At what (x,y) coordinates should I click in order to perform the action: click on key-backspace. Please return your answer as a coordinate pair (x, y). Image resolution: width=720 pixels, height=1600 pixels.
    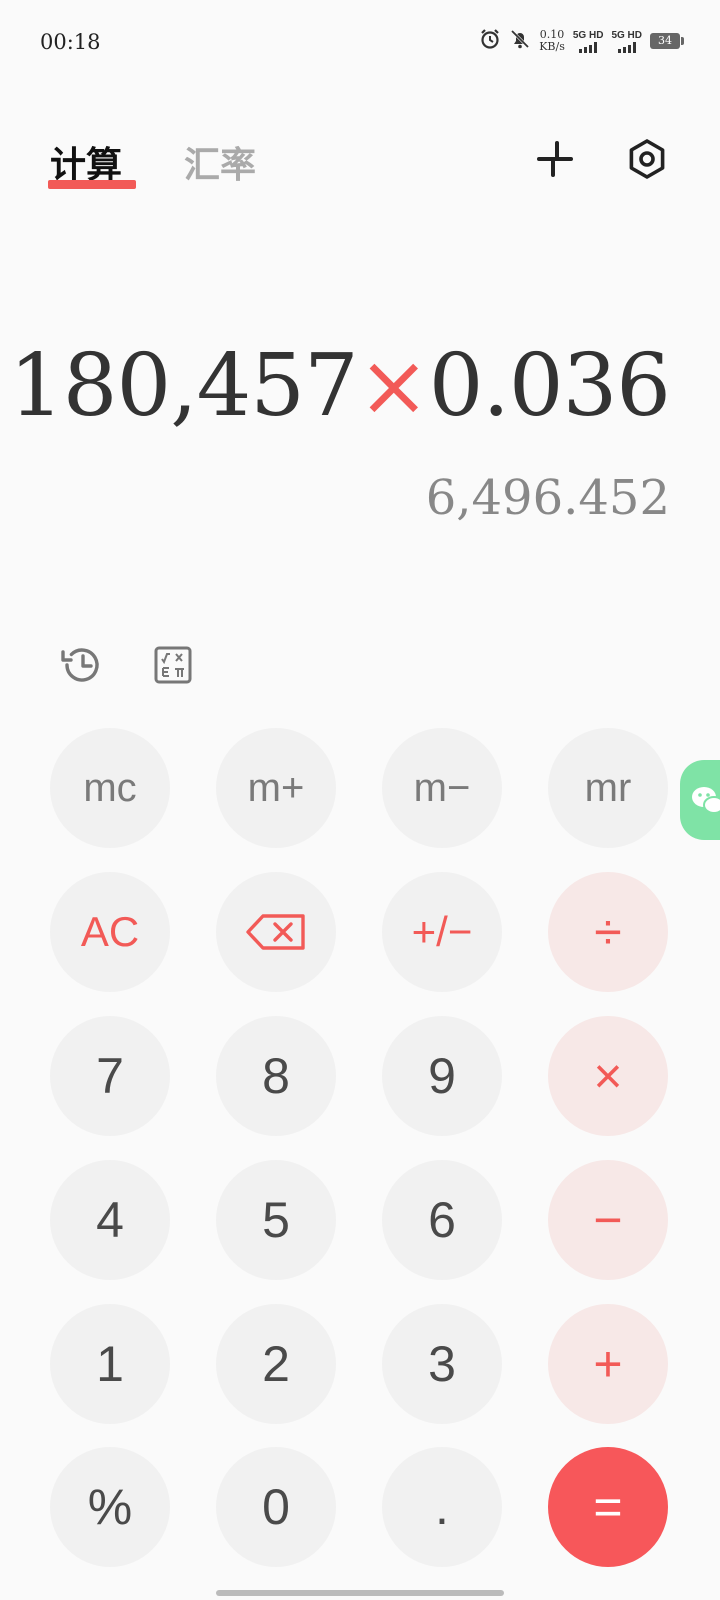
    Looking at the image, I should click on (276, 932).